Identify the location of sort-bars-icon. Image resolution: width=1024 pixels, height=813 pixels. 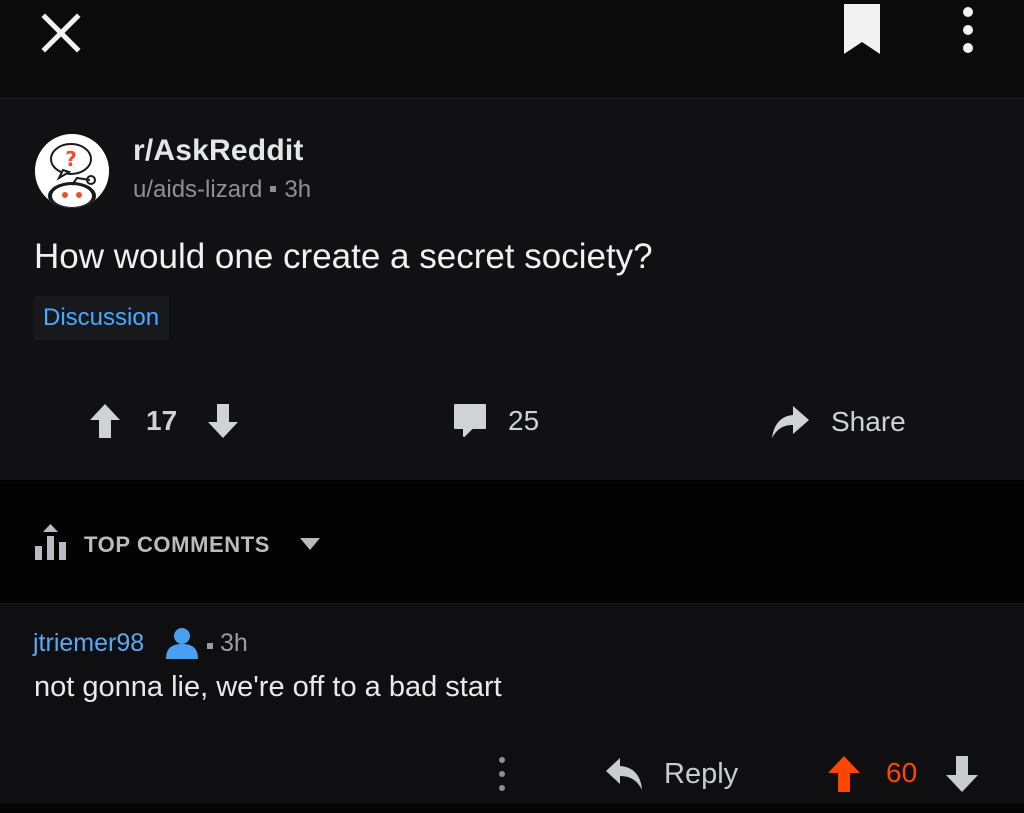
(50, 542).